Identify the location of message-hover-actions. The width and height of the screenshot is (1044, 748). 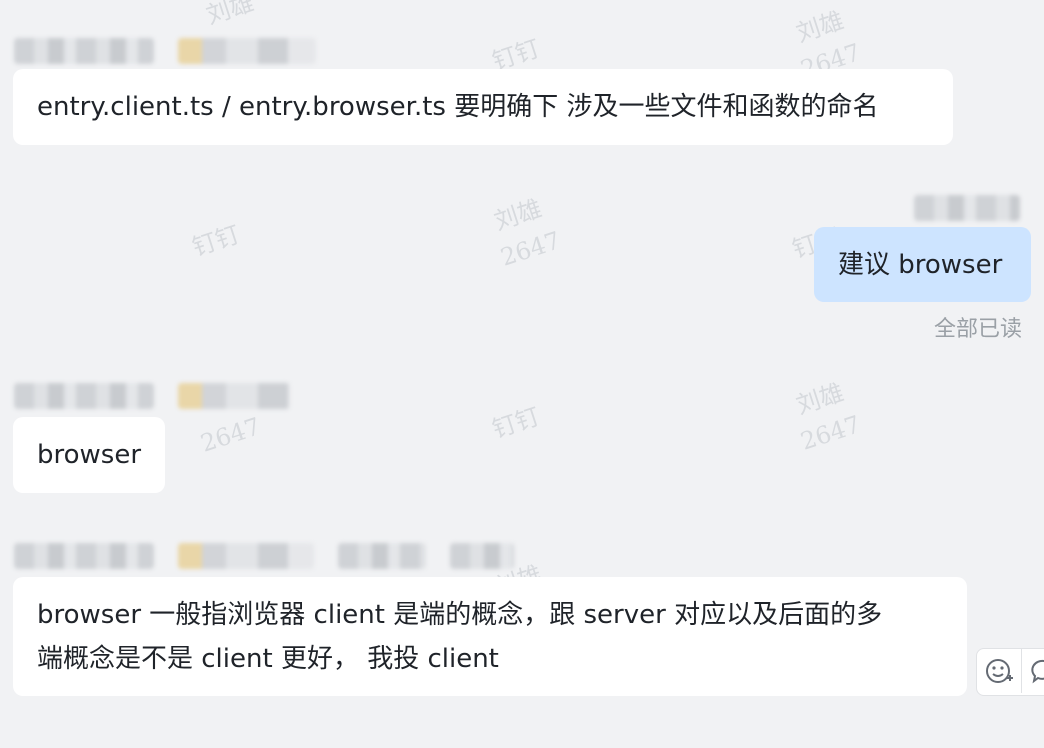
(1010, 672).